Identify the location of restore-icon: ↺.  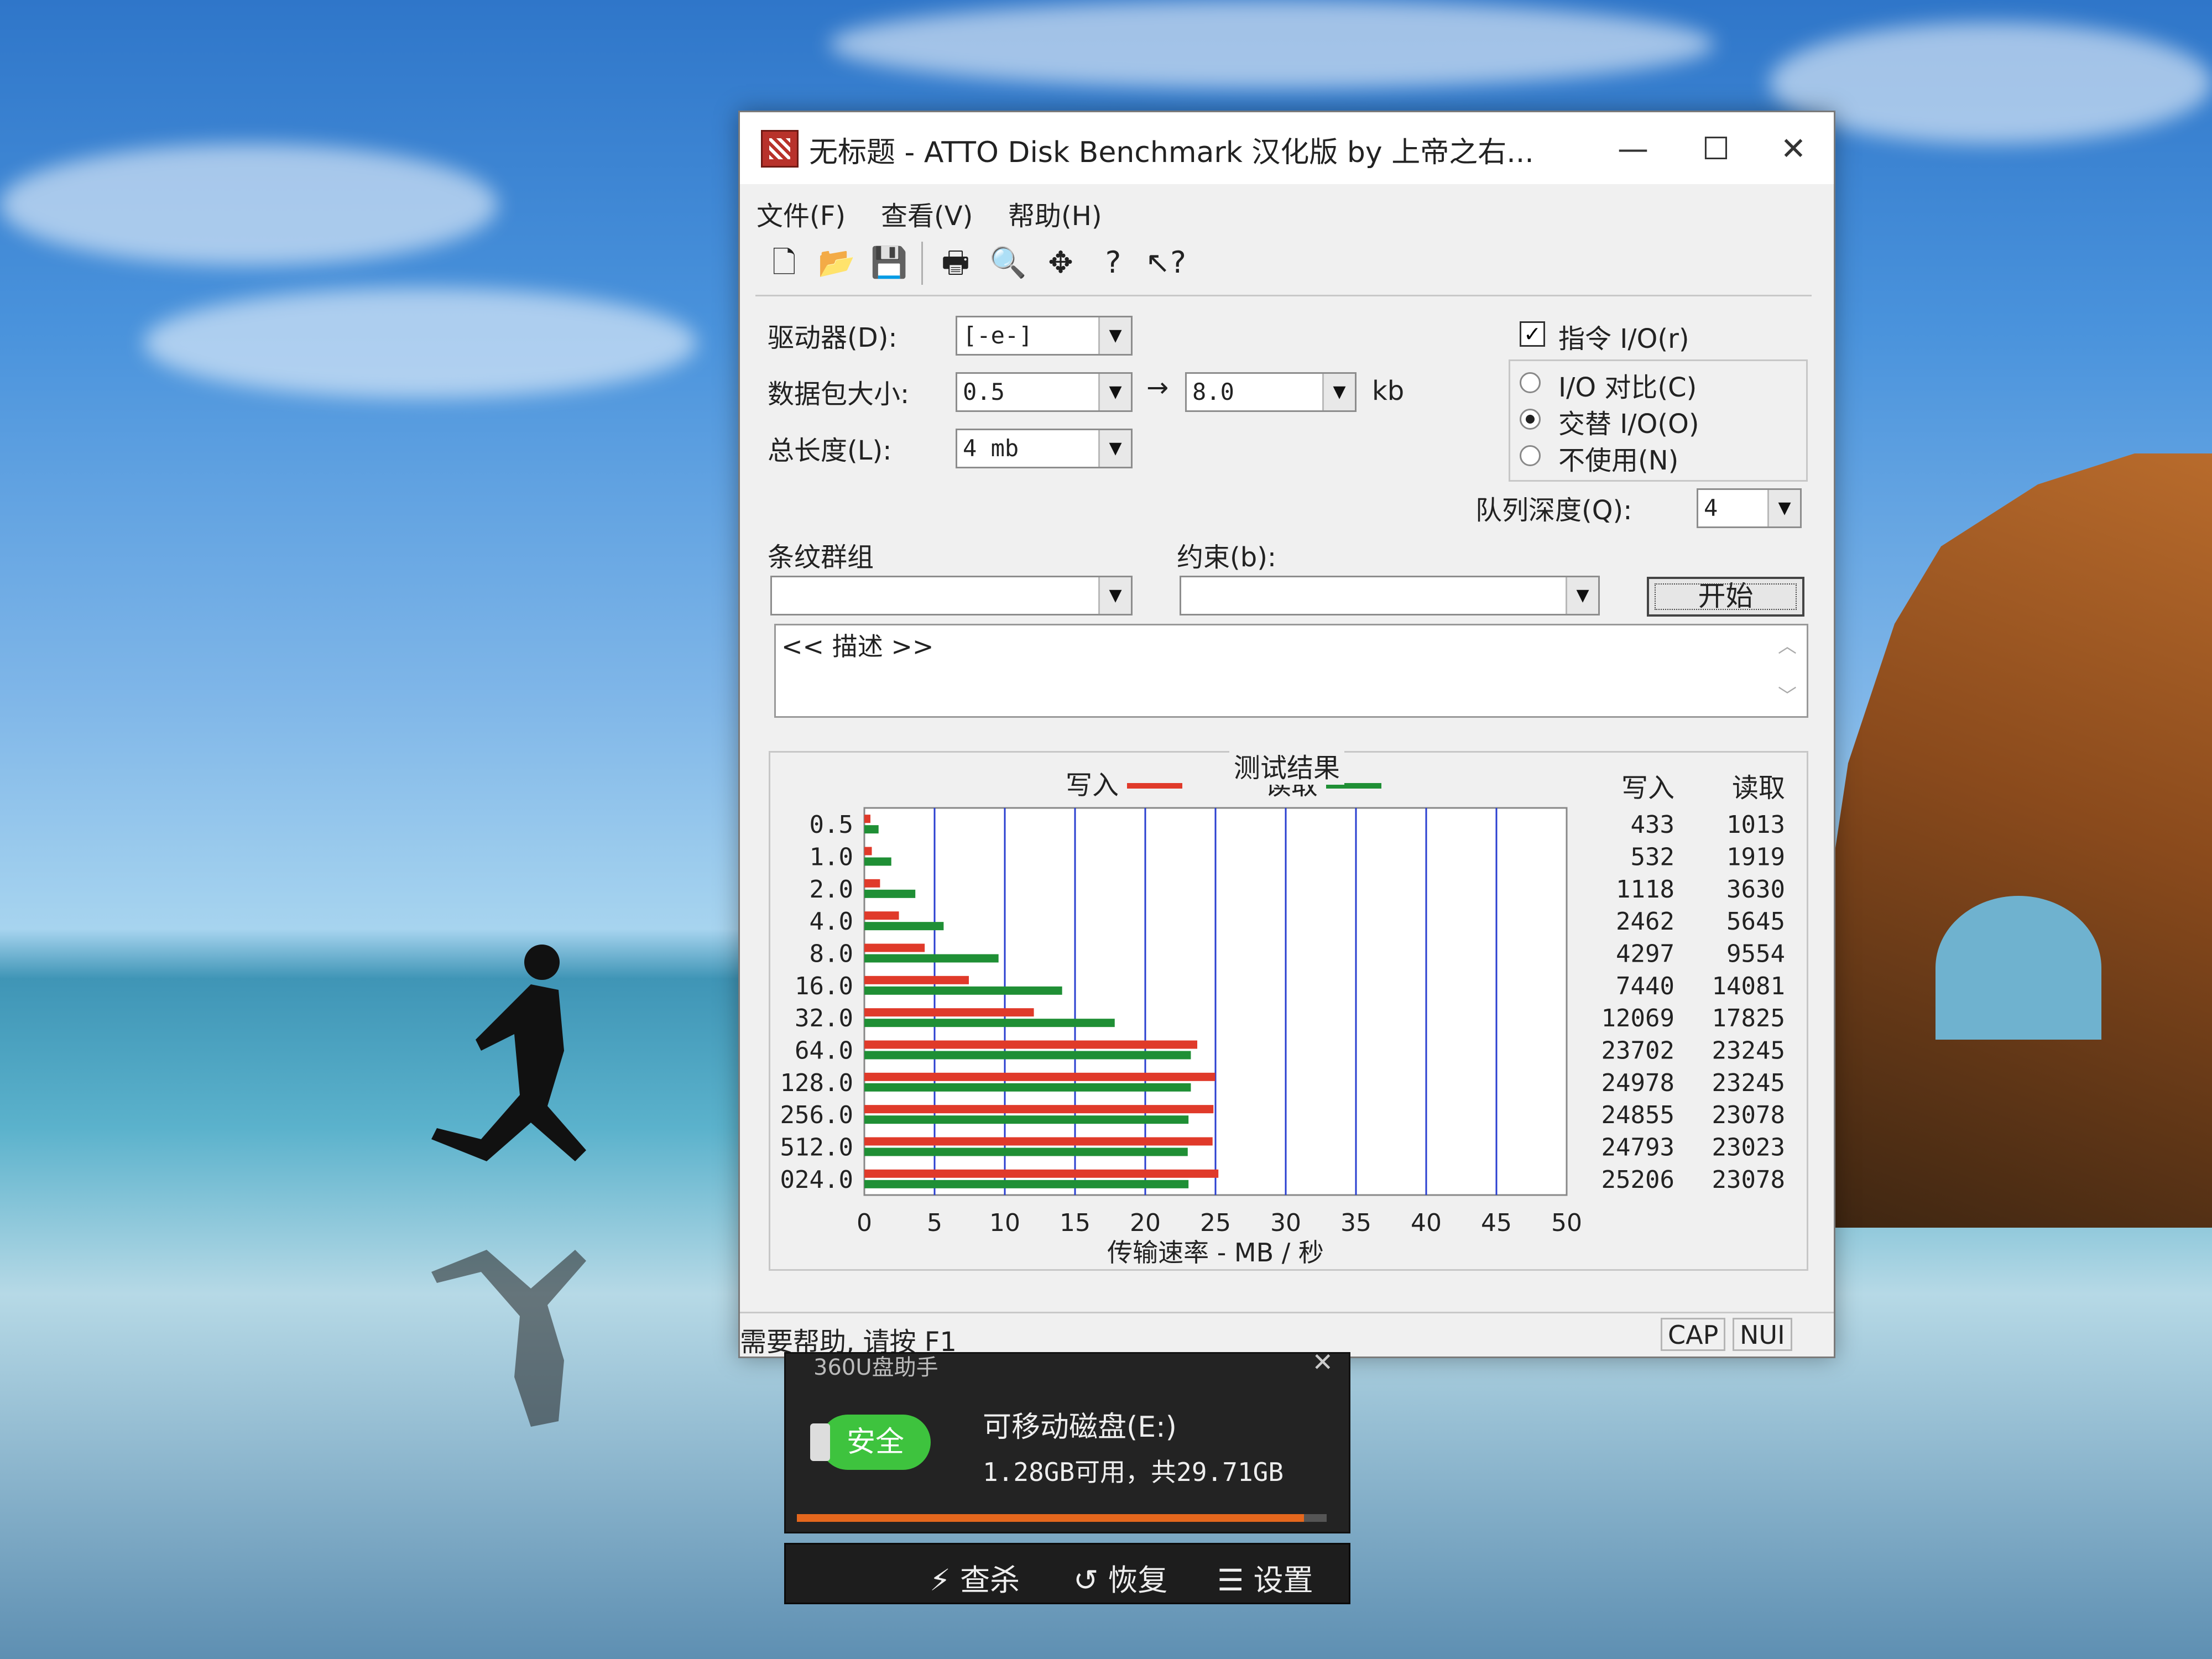
(1086, 1580).